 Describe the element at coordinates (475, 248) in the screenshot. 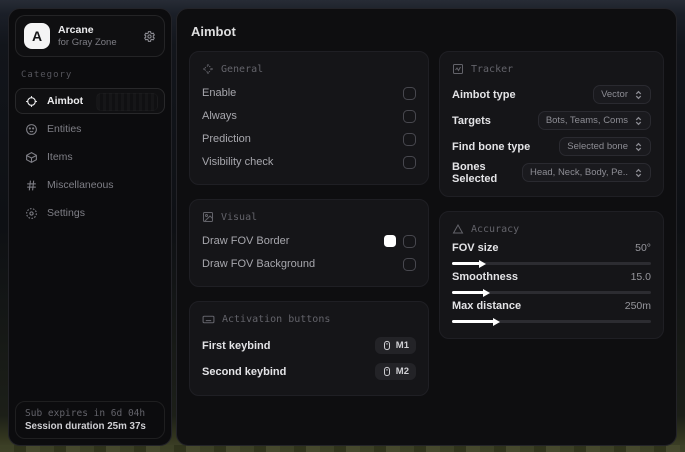

I see `slider-label: FOV size` at that location.